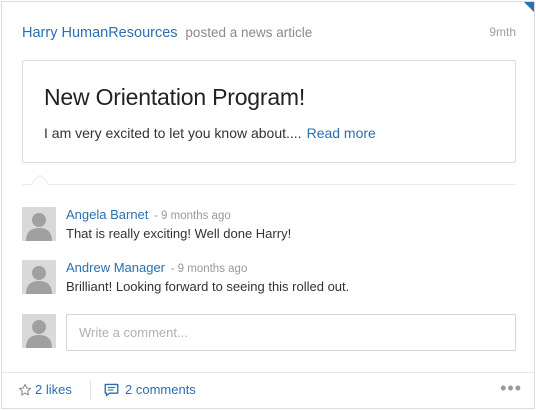 The height and width of the screenshot is (410, 536). Describe the element at coordinates (175, 97) in the screenshot. I see `article-title: New Orientation Program!` at that location.